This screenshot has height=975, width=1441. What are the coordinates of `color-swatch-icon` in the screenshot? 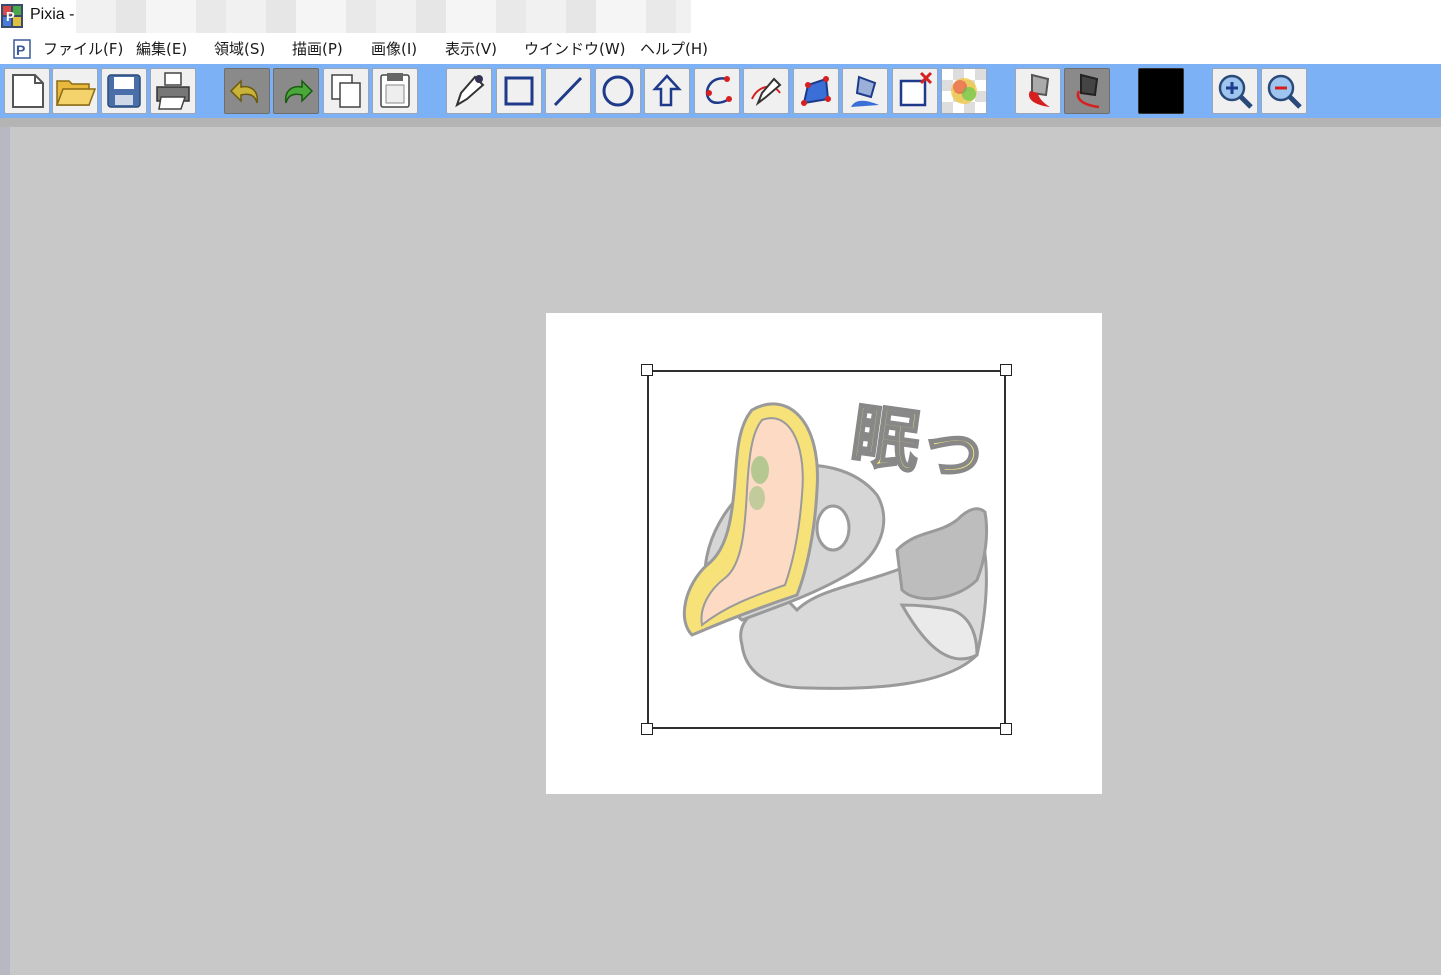 It's located at (1161, 91).